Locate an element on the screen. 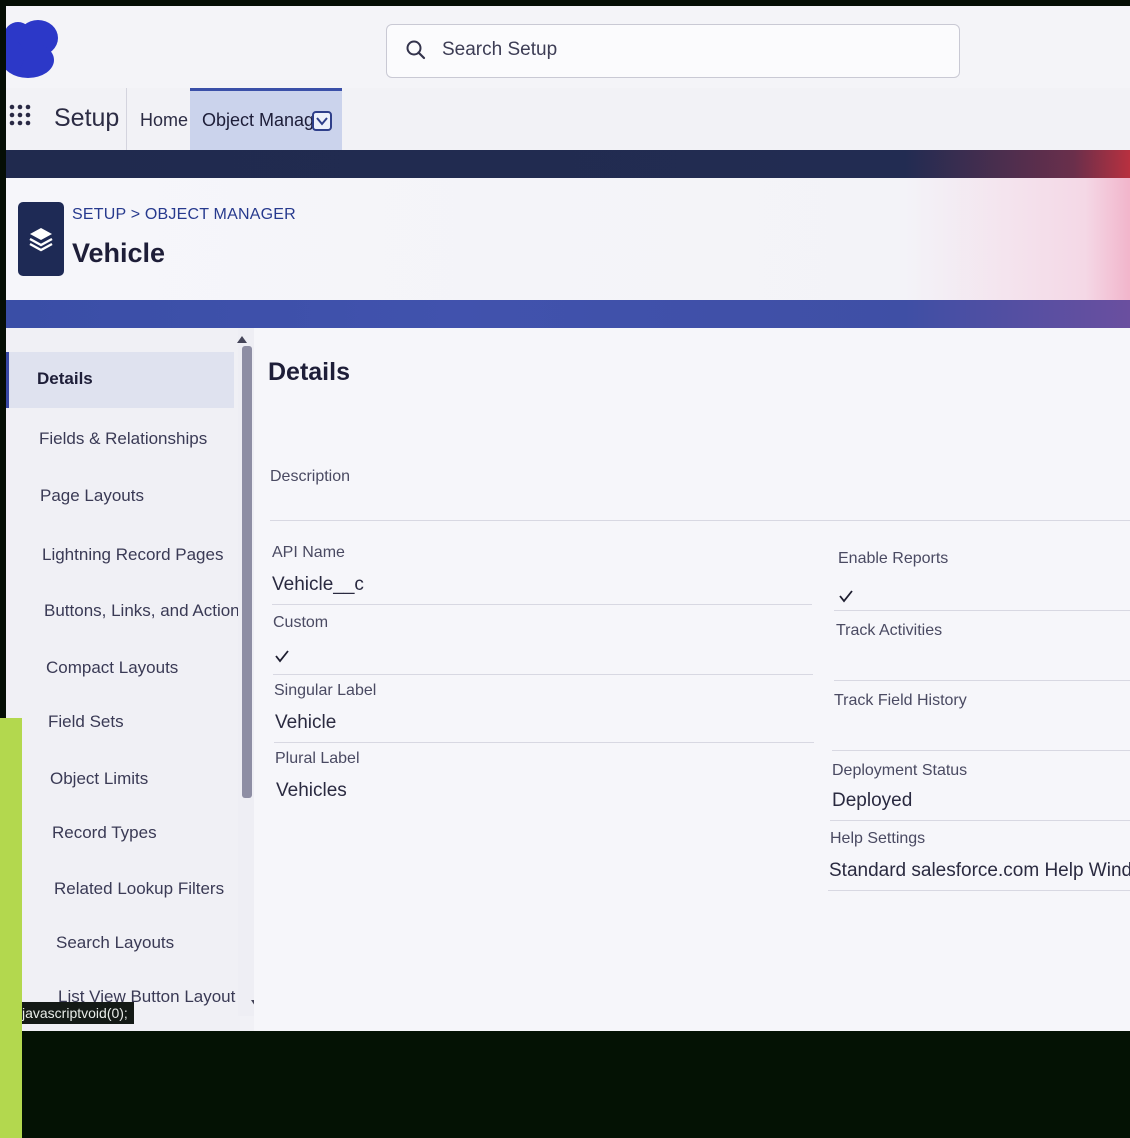 This screenshot has height=1138, width=1130. sidebar-item-page-layouts: Page Layouts is located at coordinates (120, 497).